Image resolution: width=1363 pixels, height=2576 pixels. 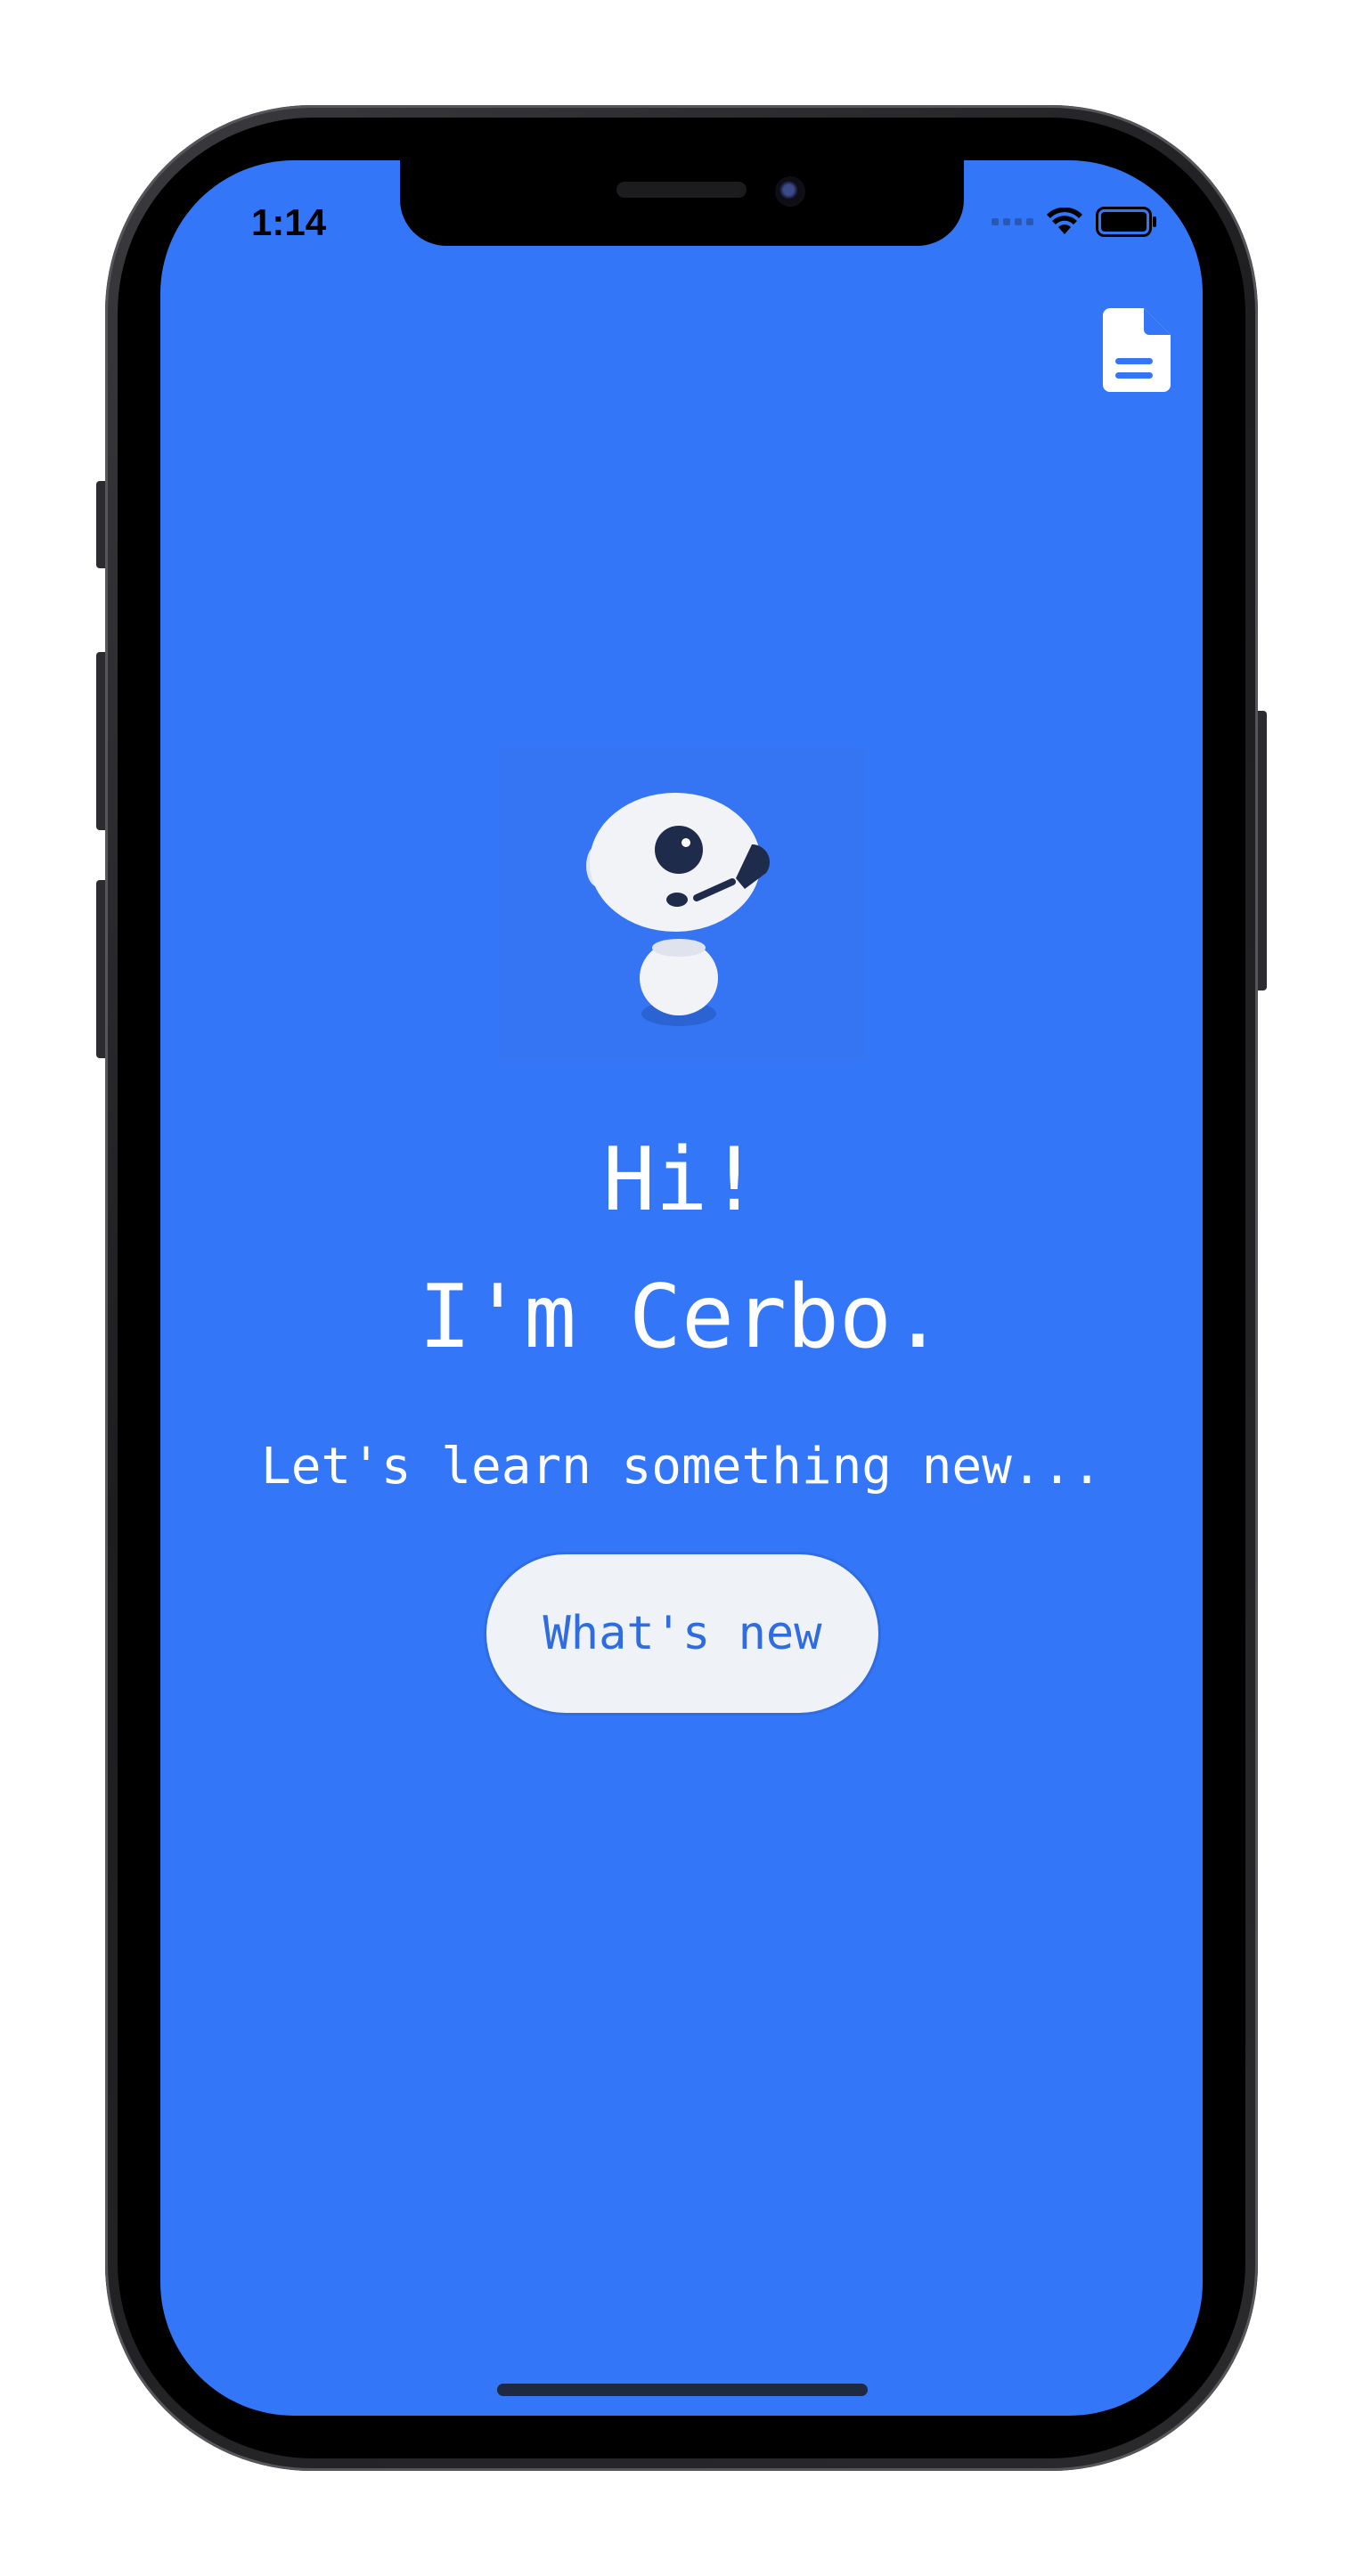 I want to click on greeting-line-2: I'm Cerbo., so click(x=681, y=1318).